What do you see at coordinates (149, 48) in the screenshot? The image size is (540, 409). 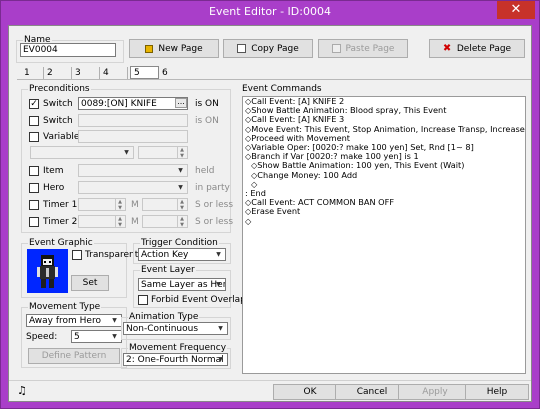 I see `new-page-icon` at bounding box center [149, 48].